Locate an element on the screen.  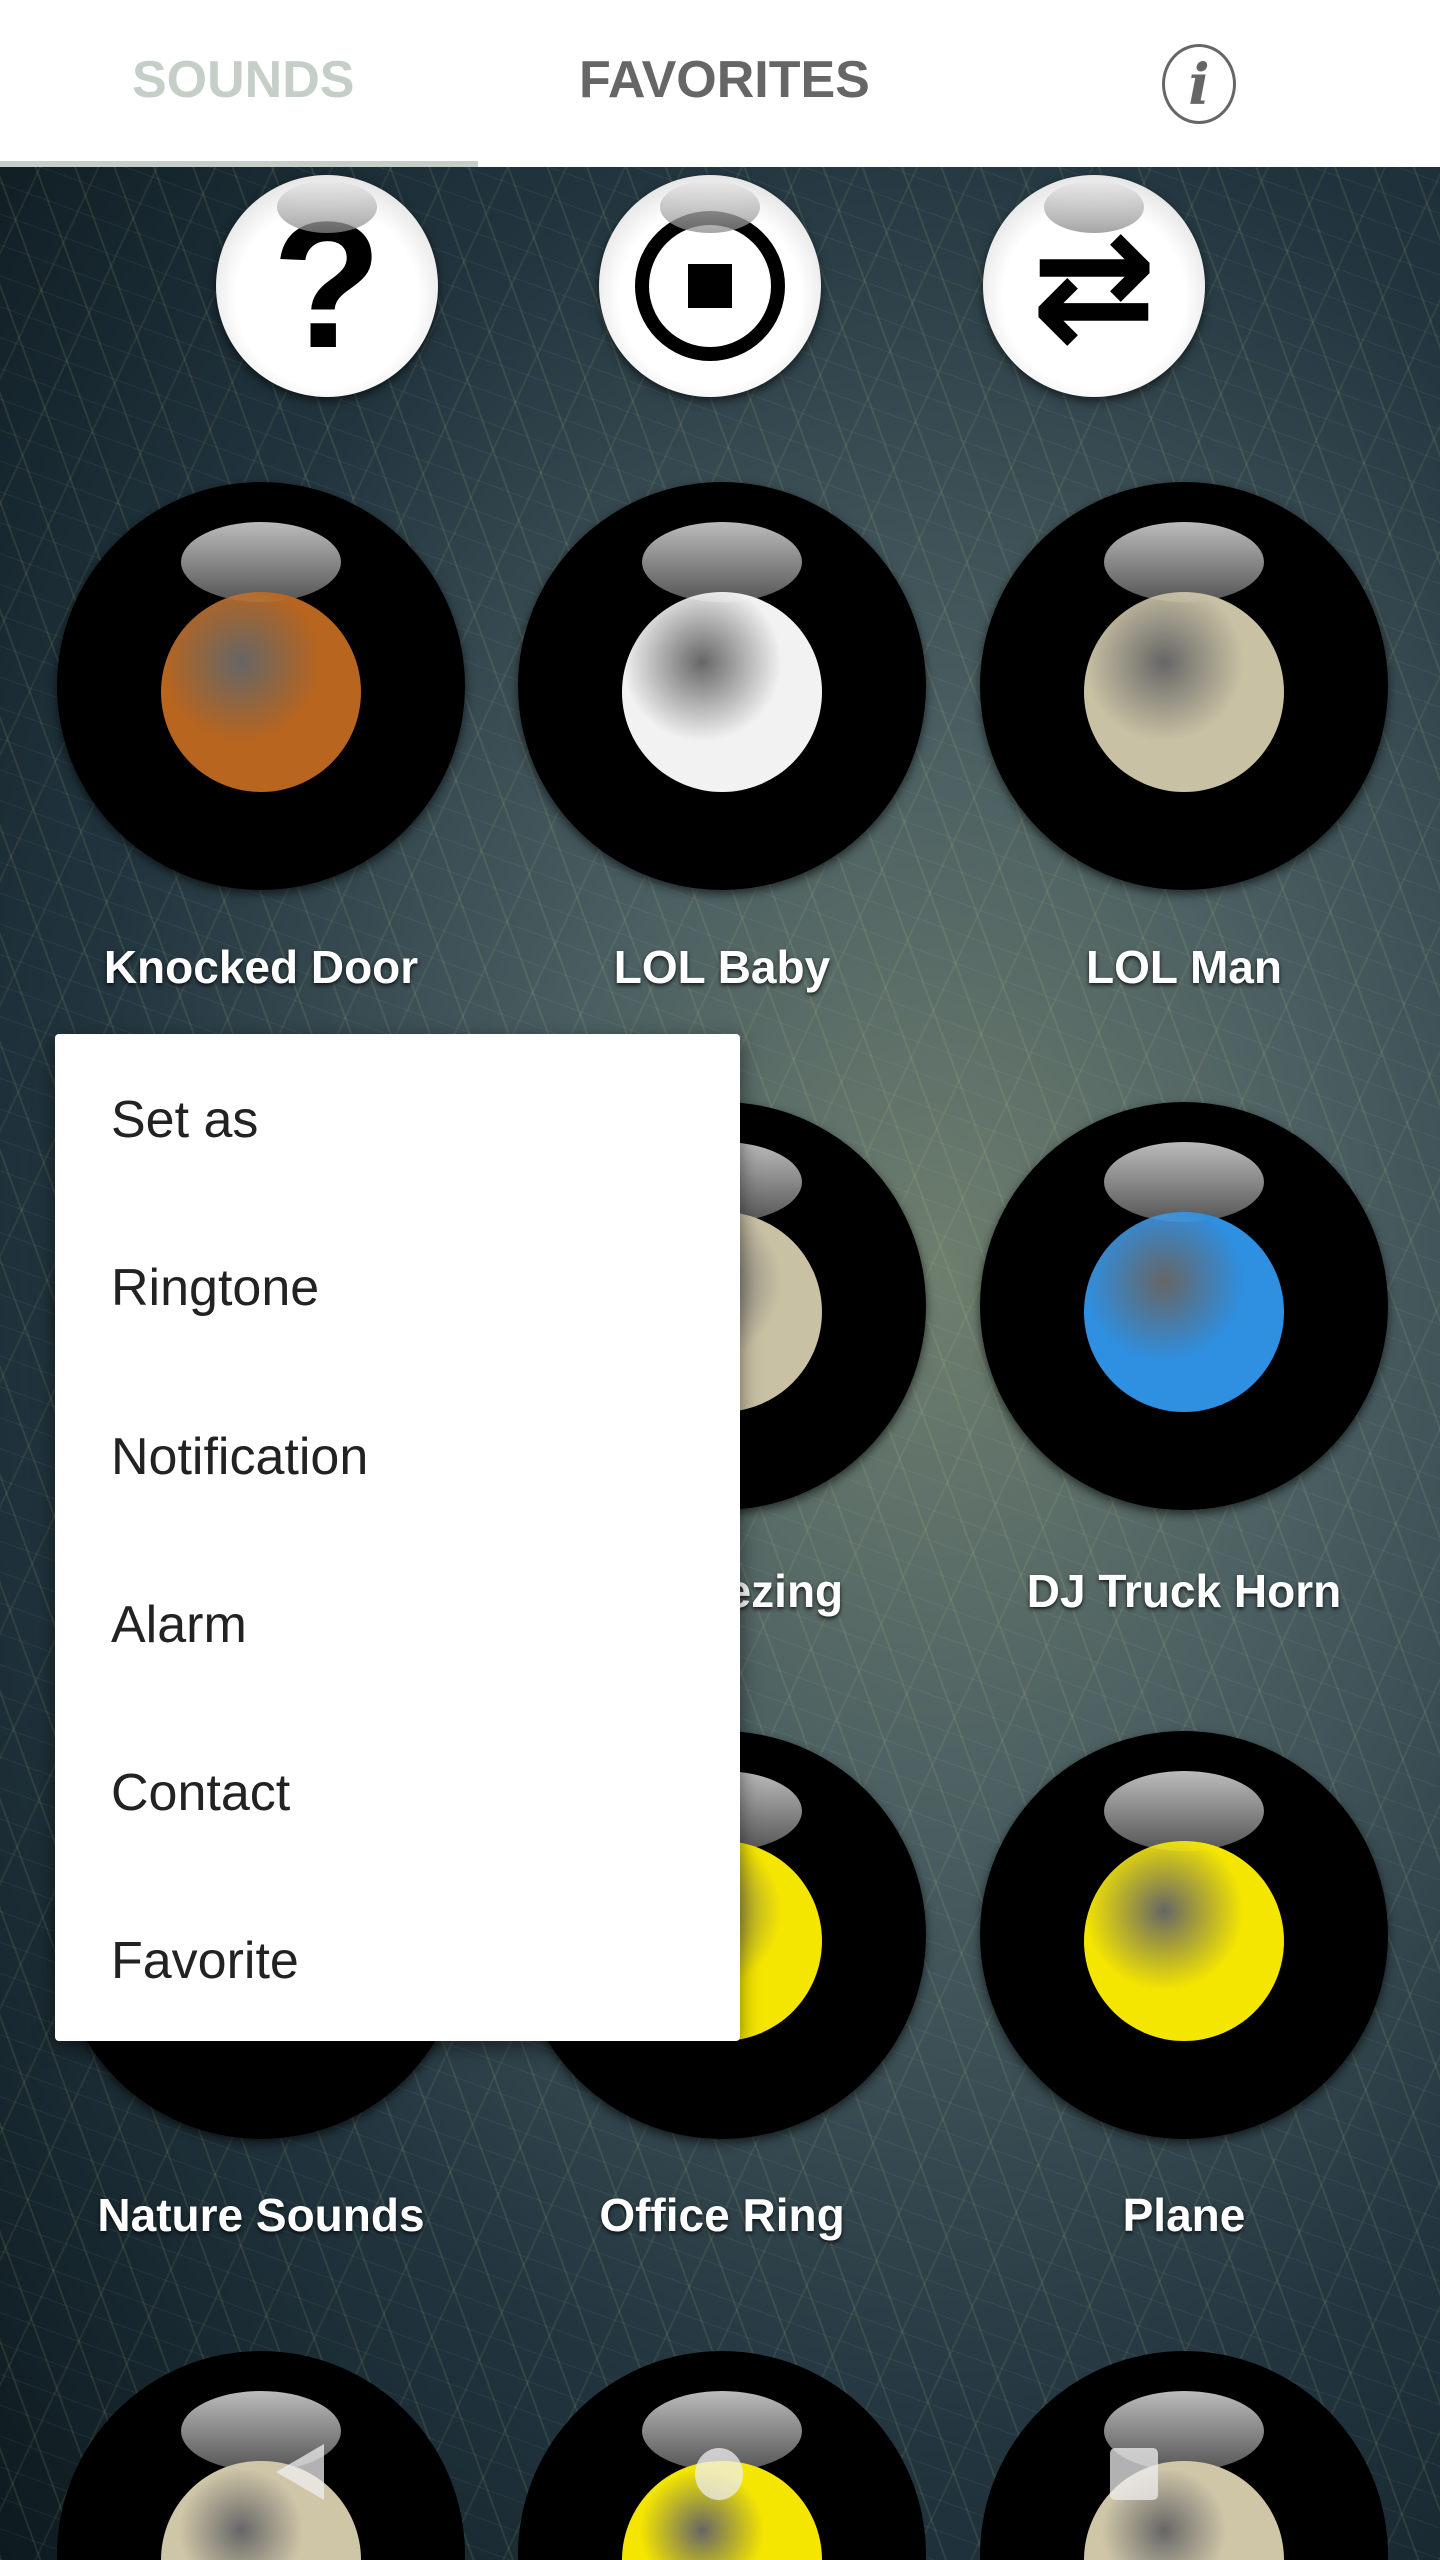
help-icon: ? is located at coordinates (327, 285).